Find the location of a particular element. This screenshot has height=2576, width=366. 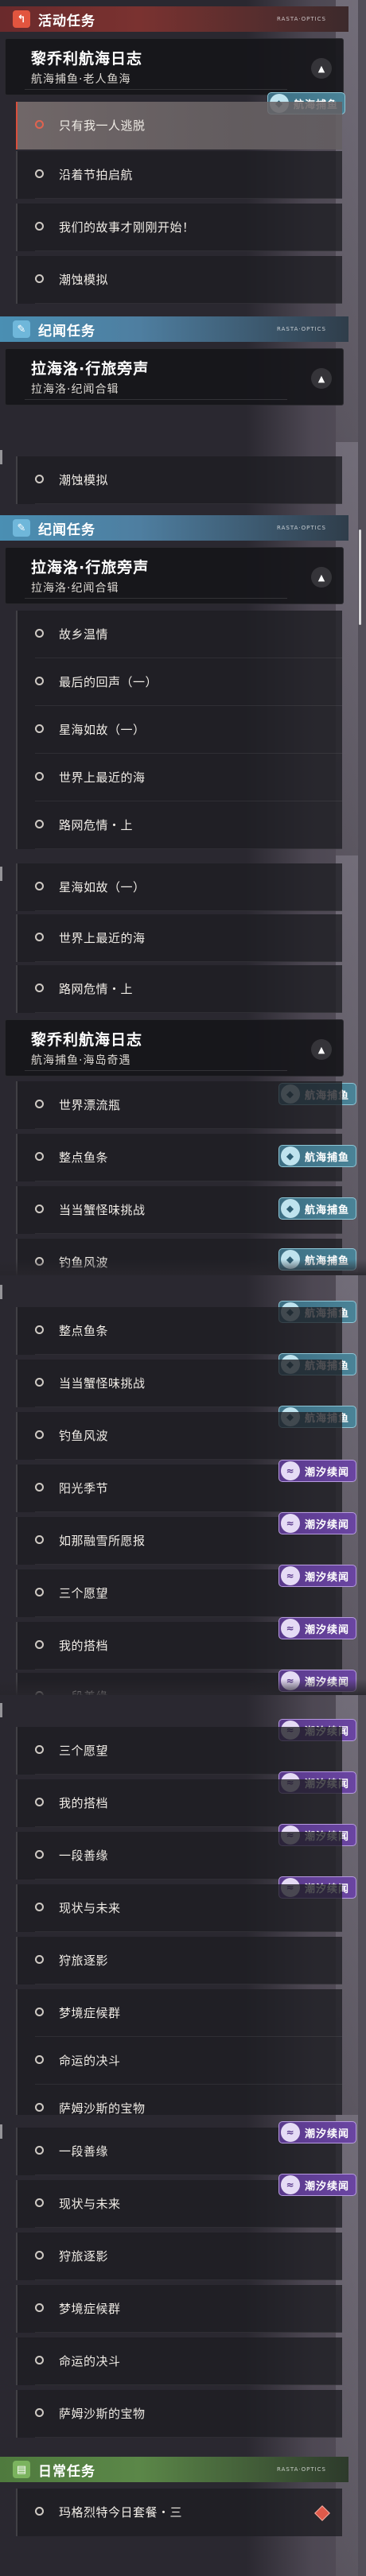

quest-label: 星海如故（一） is located at coordinates (102, 730).